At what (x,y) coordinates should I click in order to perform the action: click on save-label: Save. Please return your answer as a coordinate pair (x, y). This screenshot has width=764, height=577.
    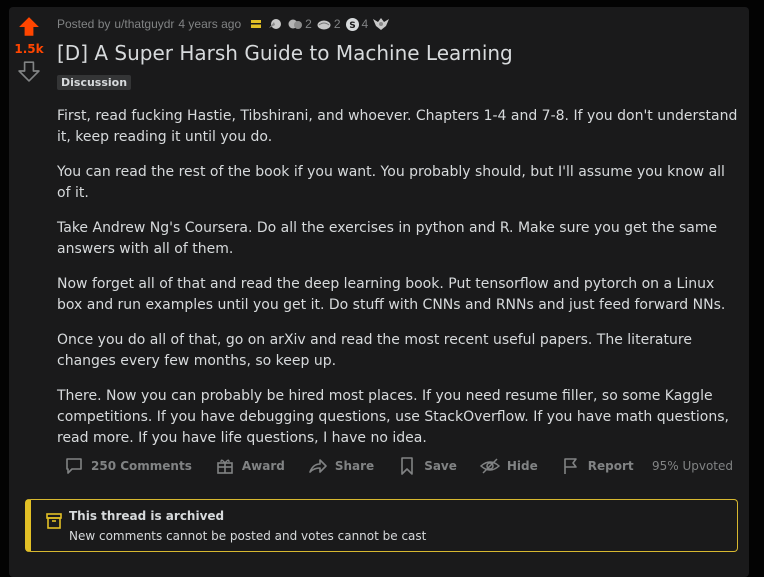
    Looking at the image, I should click on (440, 466).